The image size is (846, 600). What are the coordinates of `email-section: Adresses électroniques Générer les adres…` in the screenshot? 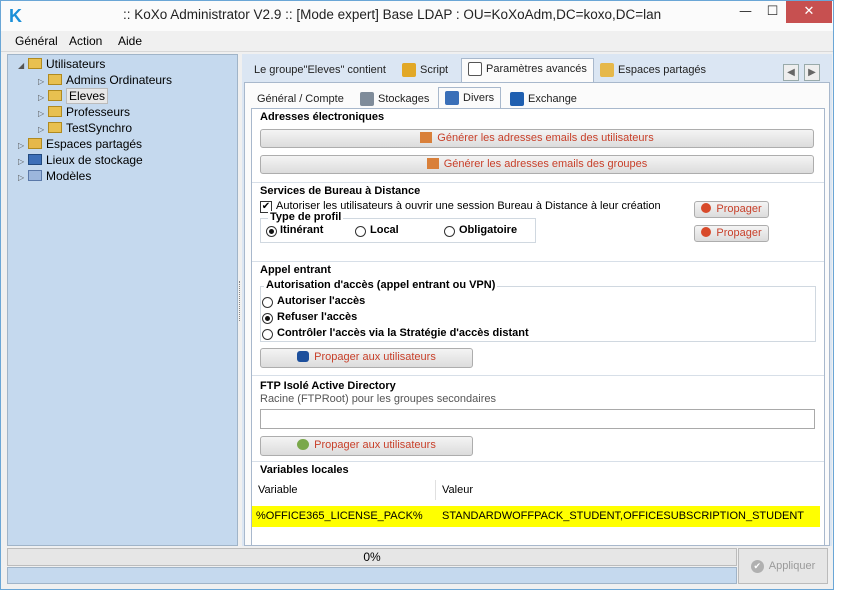 It's located at (538, 143).